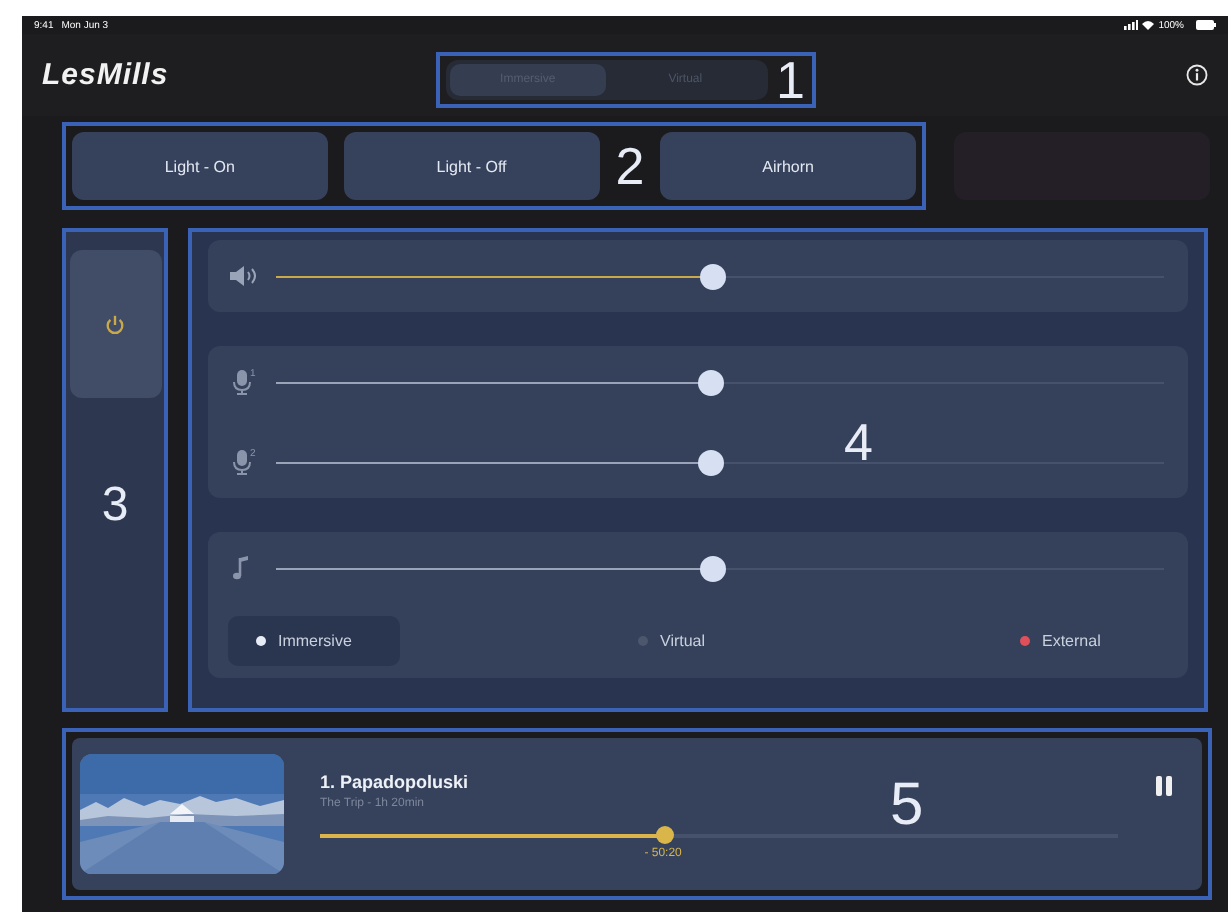 This screenshot has width=1228, height=912. What do you see at coordinates (1206, 25) in the screenshot?
I see `battery-icon` at bounding box center [1206, 25].